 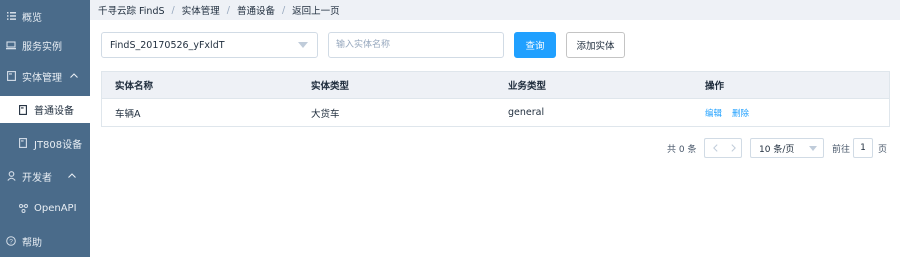 What do you see at coordinates (740, 113) in the screenshot?
I see `delete-link: 删除` at bounding box center [740, 113].